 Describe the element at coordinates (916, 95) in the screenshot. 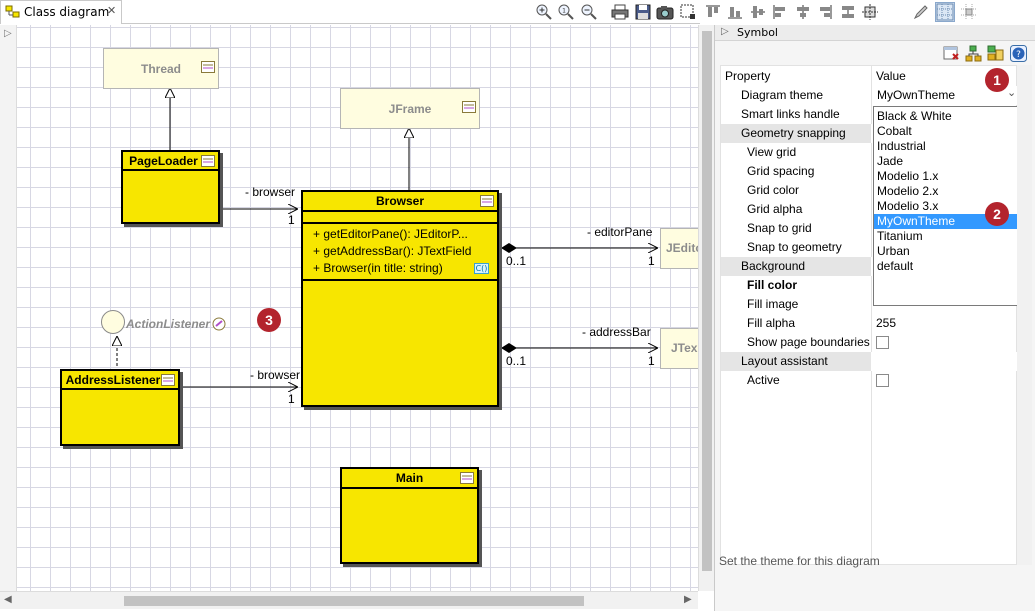

I see `diagram-theme-value: MyOwnTheme` at that location.